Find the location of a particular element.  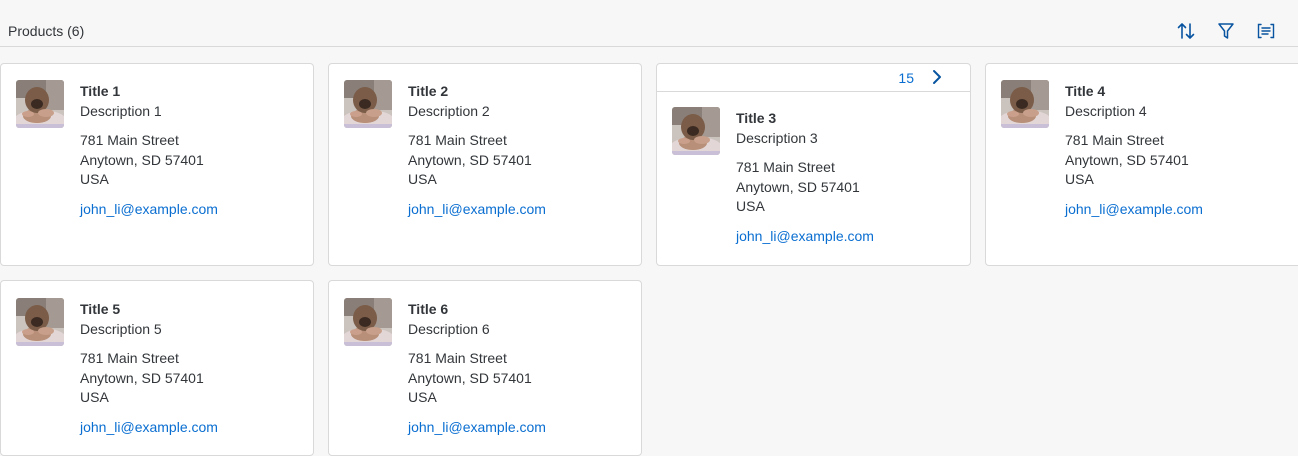

products-toolbar: Products (6) is located at coordinates (649, 23).